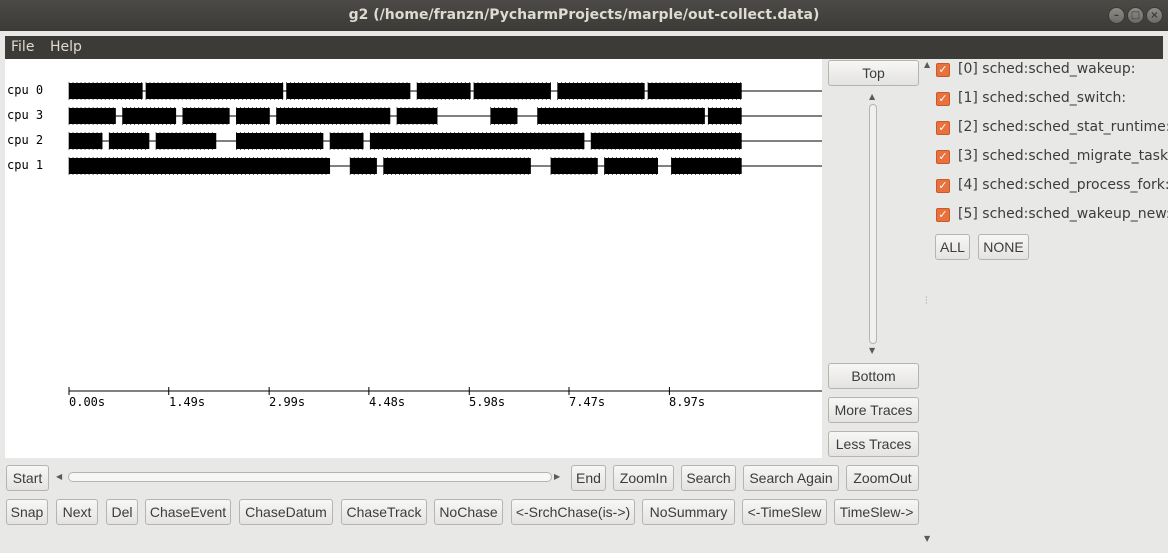 The height and width of the screenshot is (553, 1168). Describe the element at coordinates (873, 444) in the screenshot. I see `less-traces-button: Less Traces` at that location.